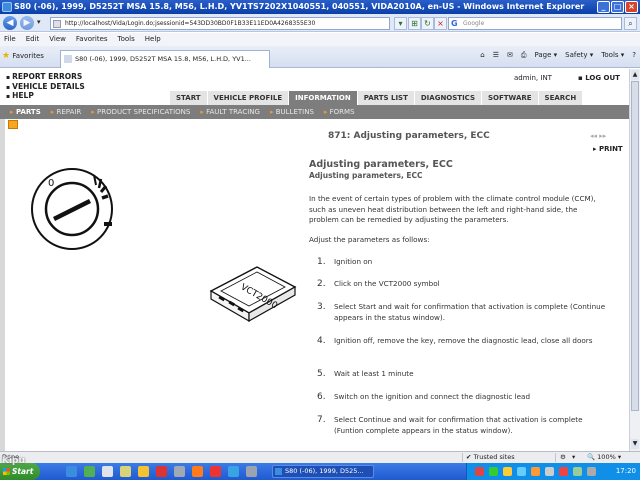 Image resolution: width=640 pixels, height=480 pixels. Describe the element at coordinates (414, 23) in the screenshot. I see `compatibility-icon: ⊞` at that location.